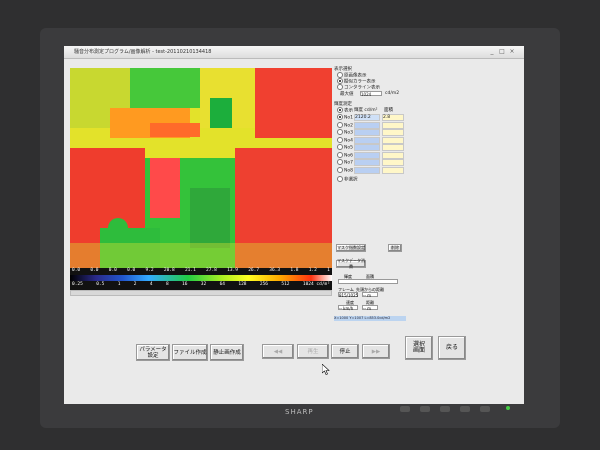  Describe the element at coordinates (366, 110) in the screenshot. I see `measure-luminance-header: 輝度 cd/m²` at that location.